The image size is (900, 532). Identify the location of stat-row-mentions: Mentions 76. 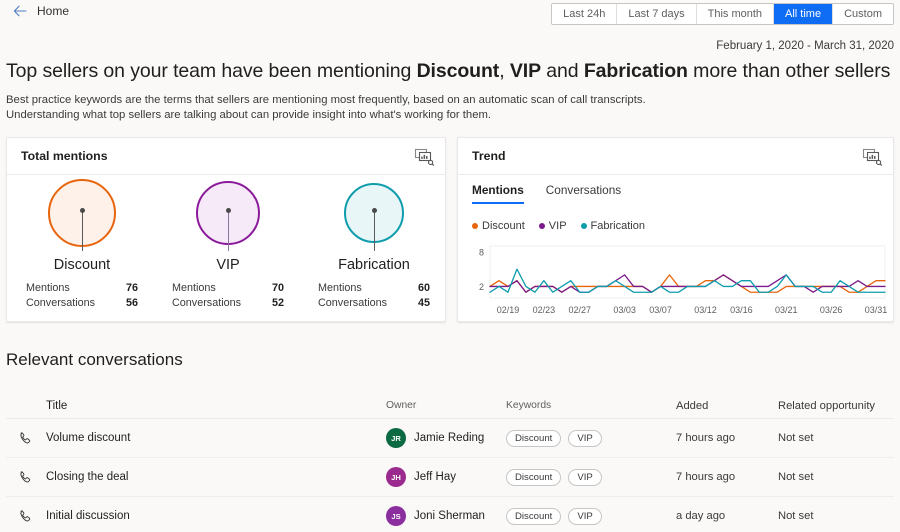
(82, 288).